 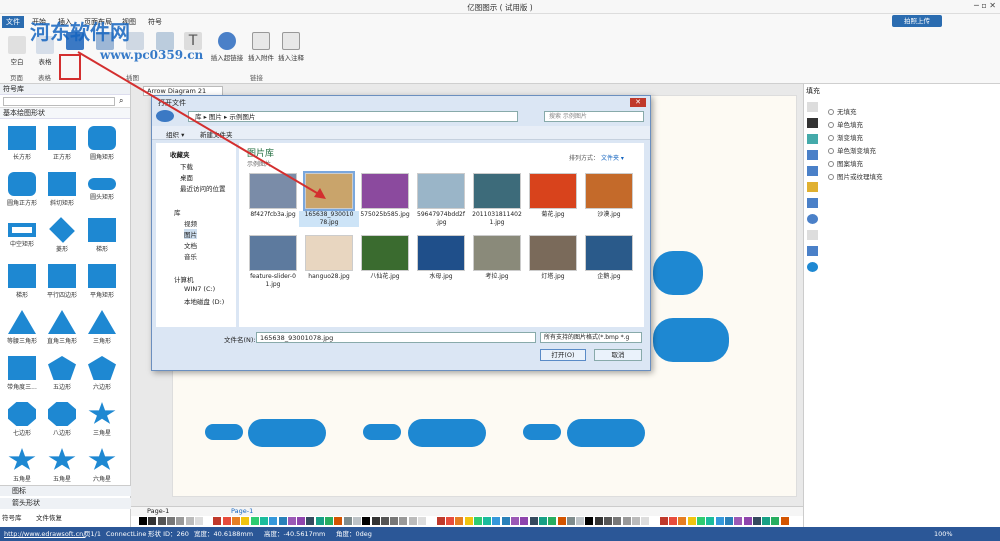 I want to click on close-icon: ✕, so click(x=638, y=102).